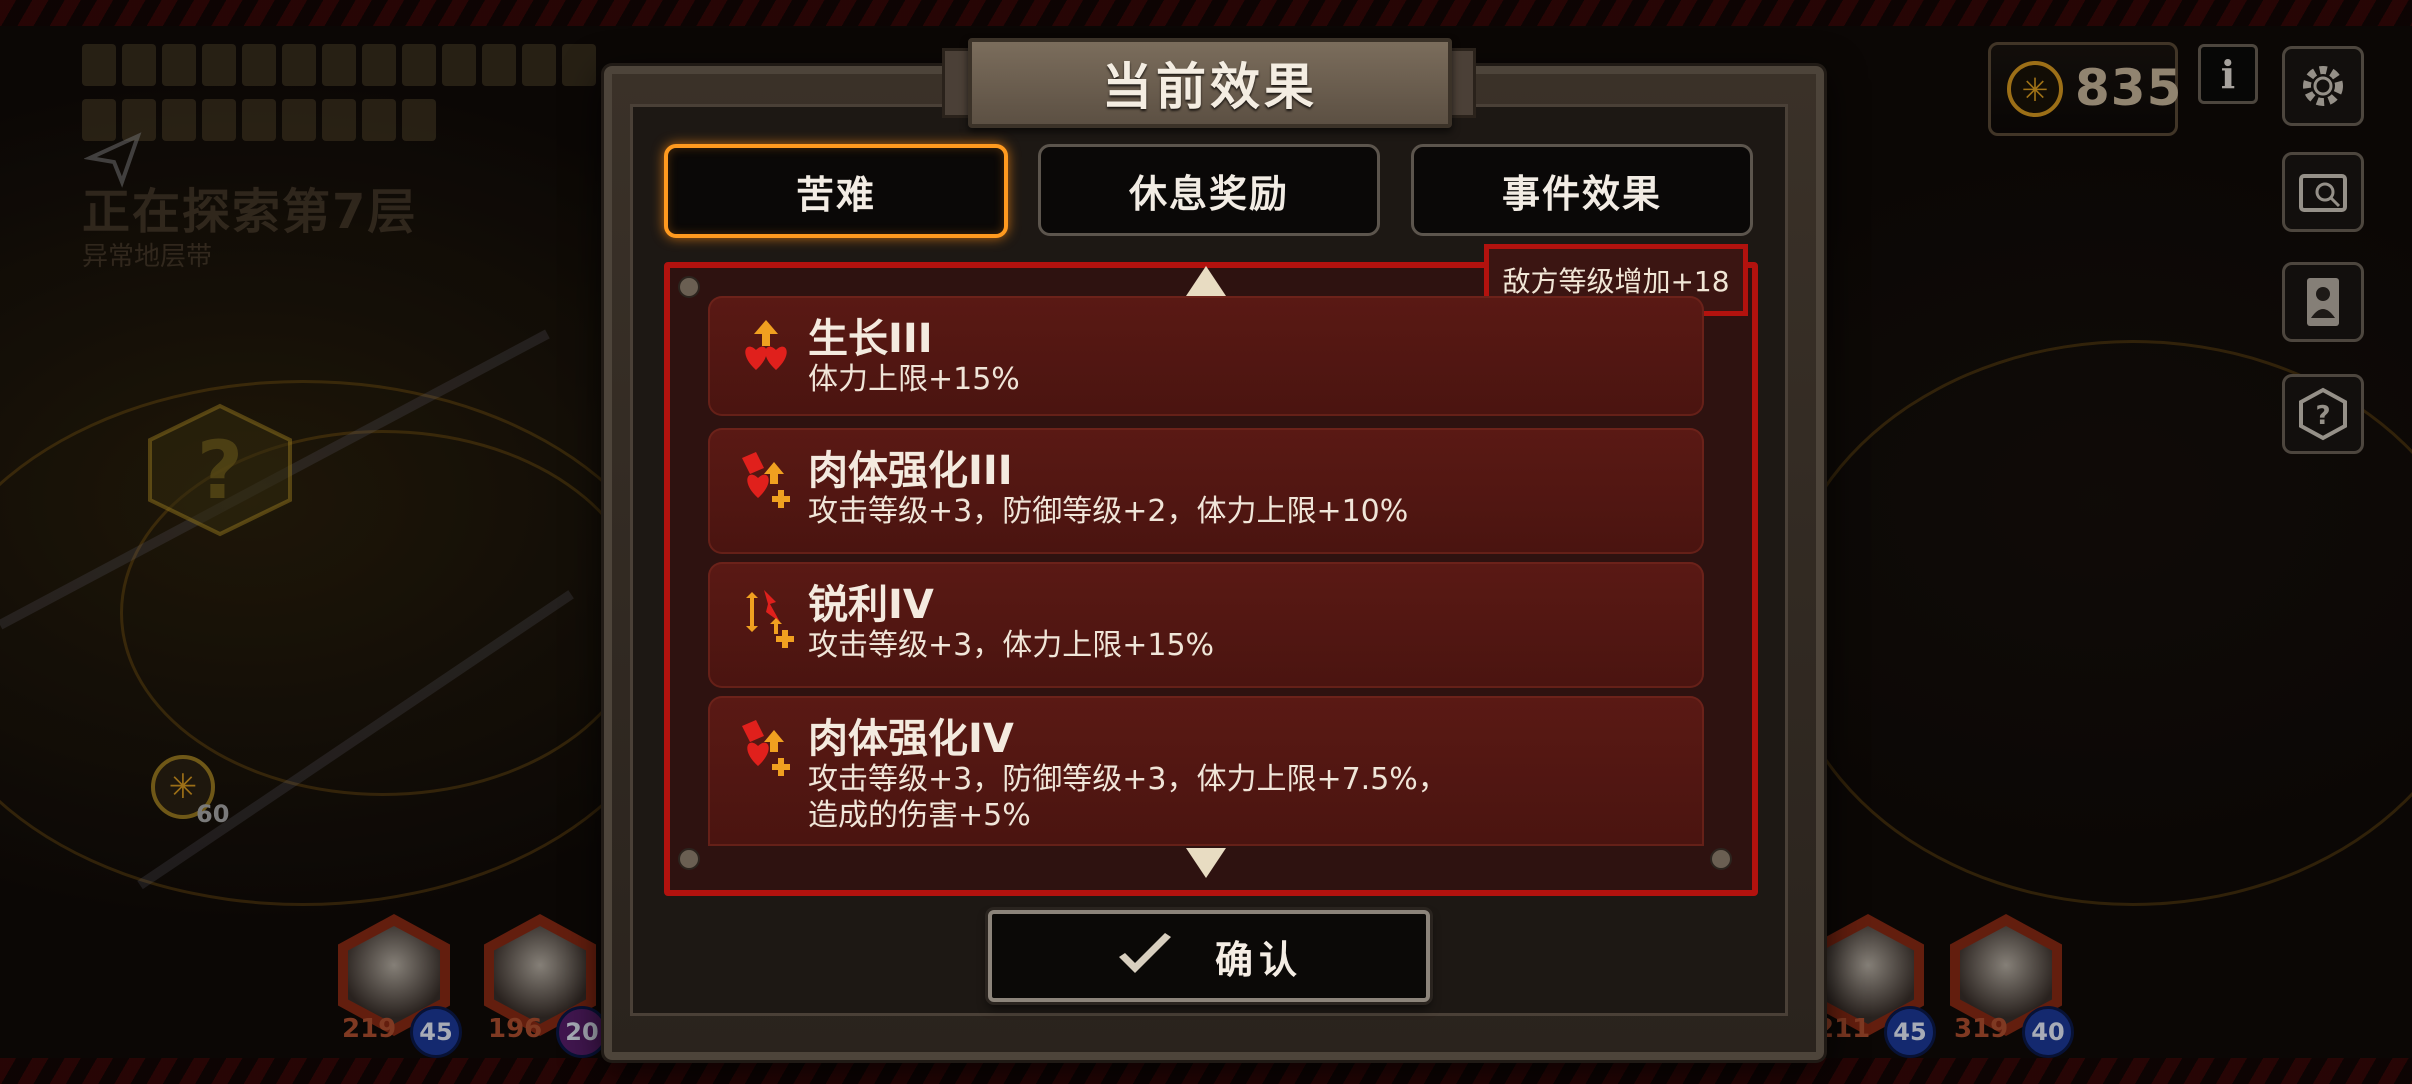 The image size is (2412, 1084). What do you see at coordinates (1209, 190) in the screenshot?
I see `tab-rest-rewards: 休息奖励` at bounding box center [1209, 190].